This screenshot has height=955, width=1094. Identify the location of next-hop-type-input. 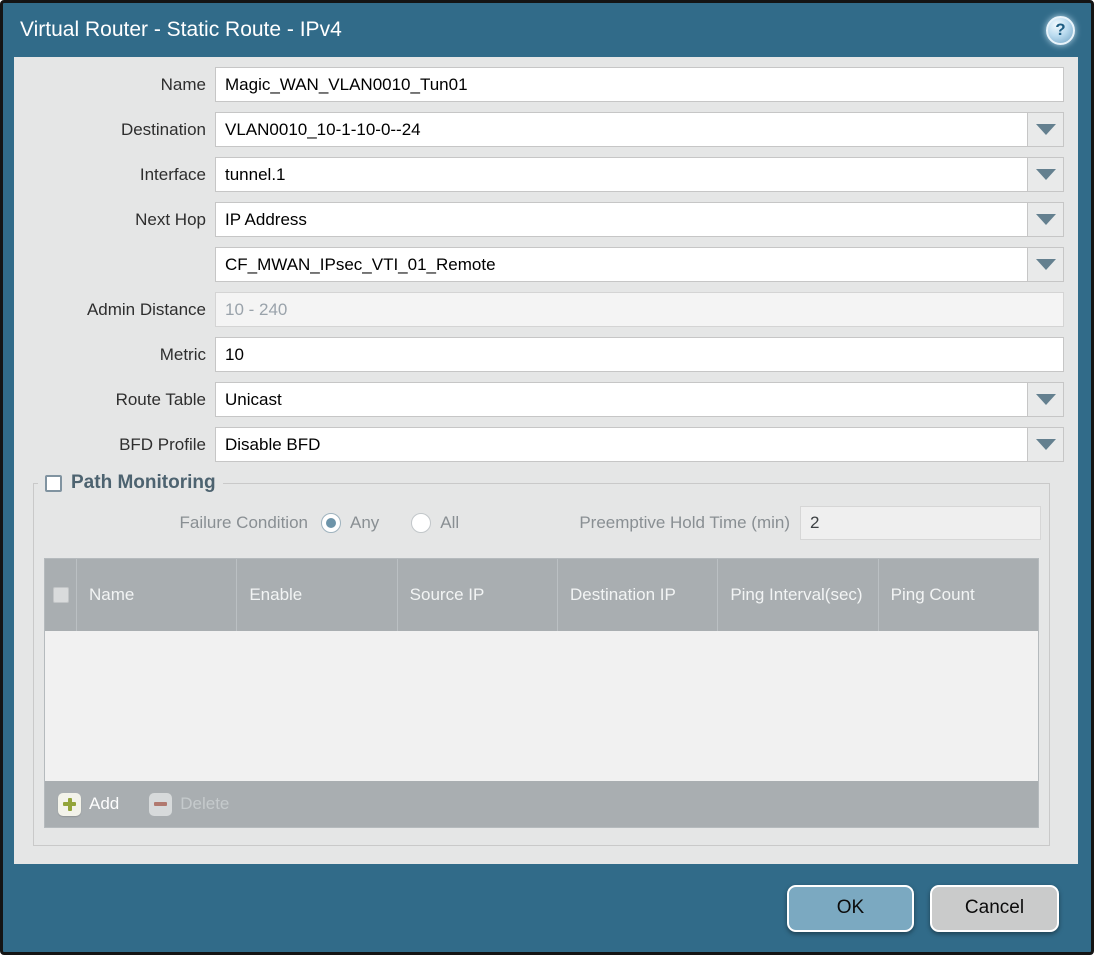
(621, 219).